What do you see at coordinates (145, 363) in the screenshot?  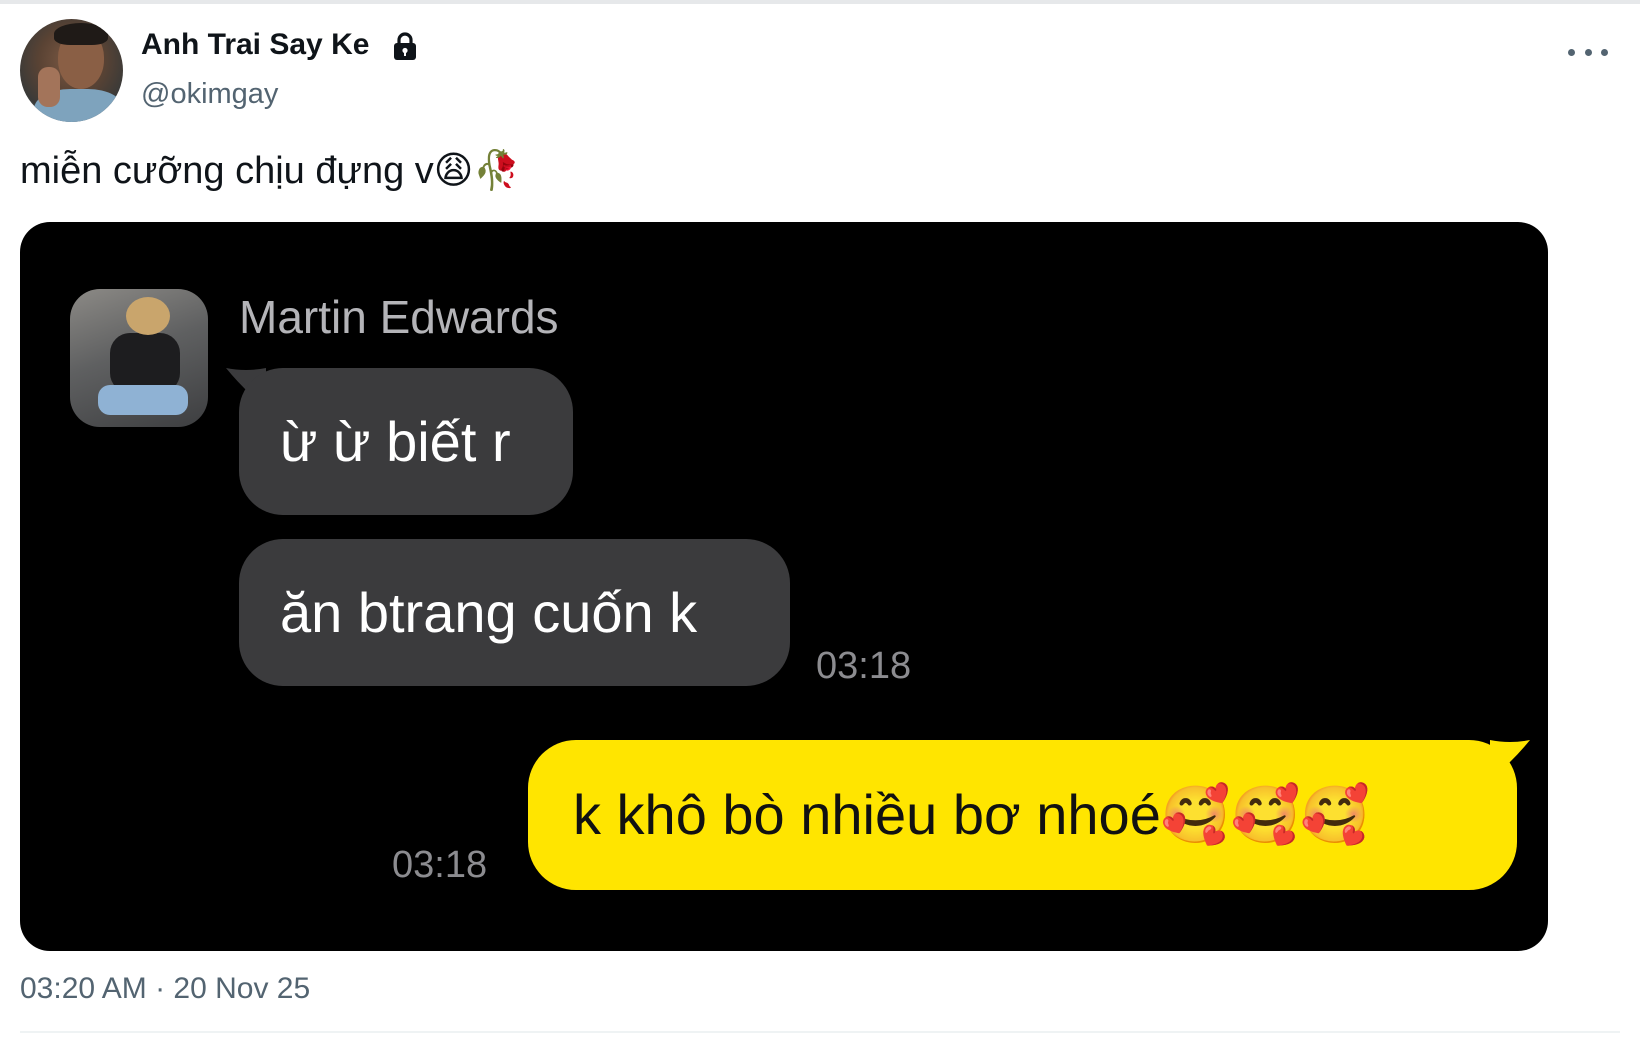 I see `contact-avatar-body` at bounding box center [145, 363].